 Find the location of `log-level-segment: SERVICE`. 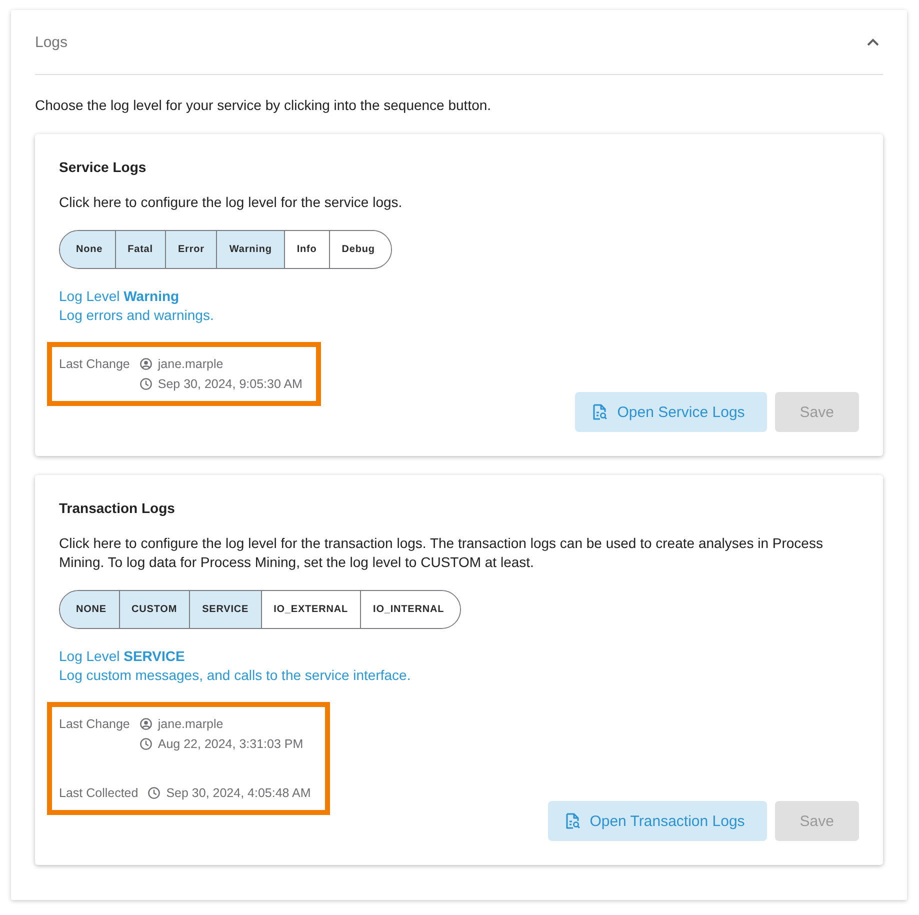

log-level-segment: SERVICE is located at coordinates (225, 609).